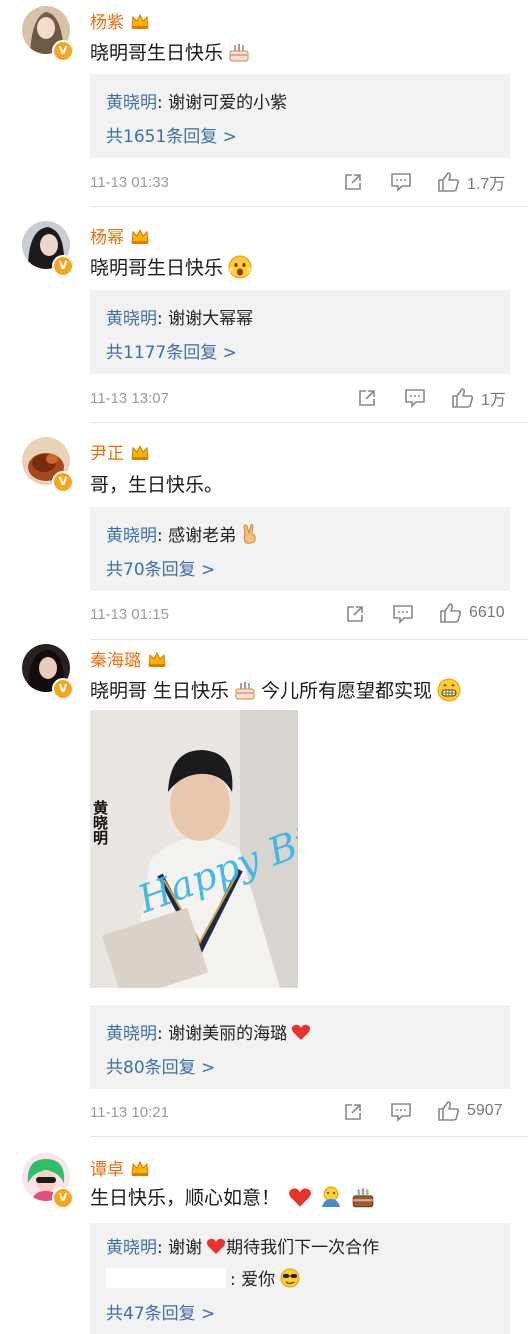 The height and width of the screenshot is (1334, 528). Describe the element at coordinates (196, 100) in the screenshot. I see `reply-line: 黄晓明 : 谢谢可爱的小紫` at that location.